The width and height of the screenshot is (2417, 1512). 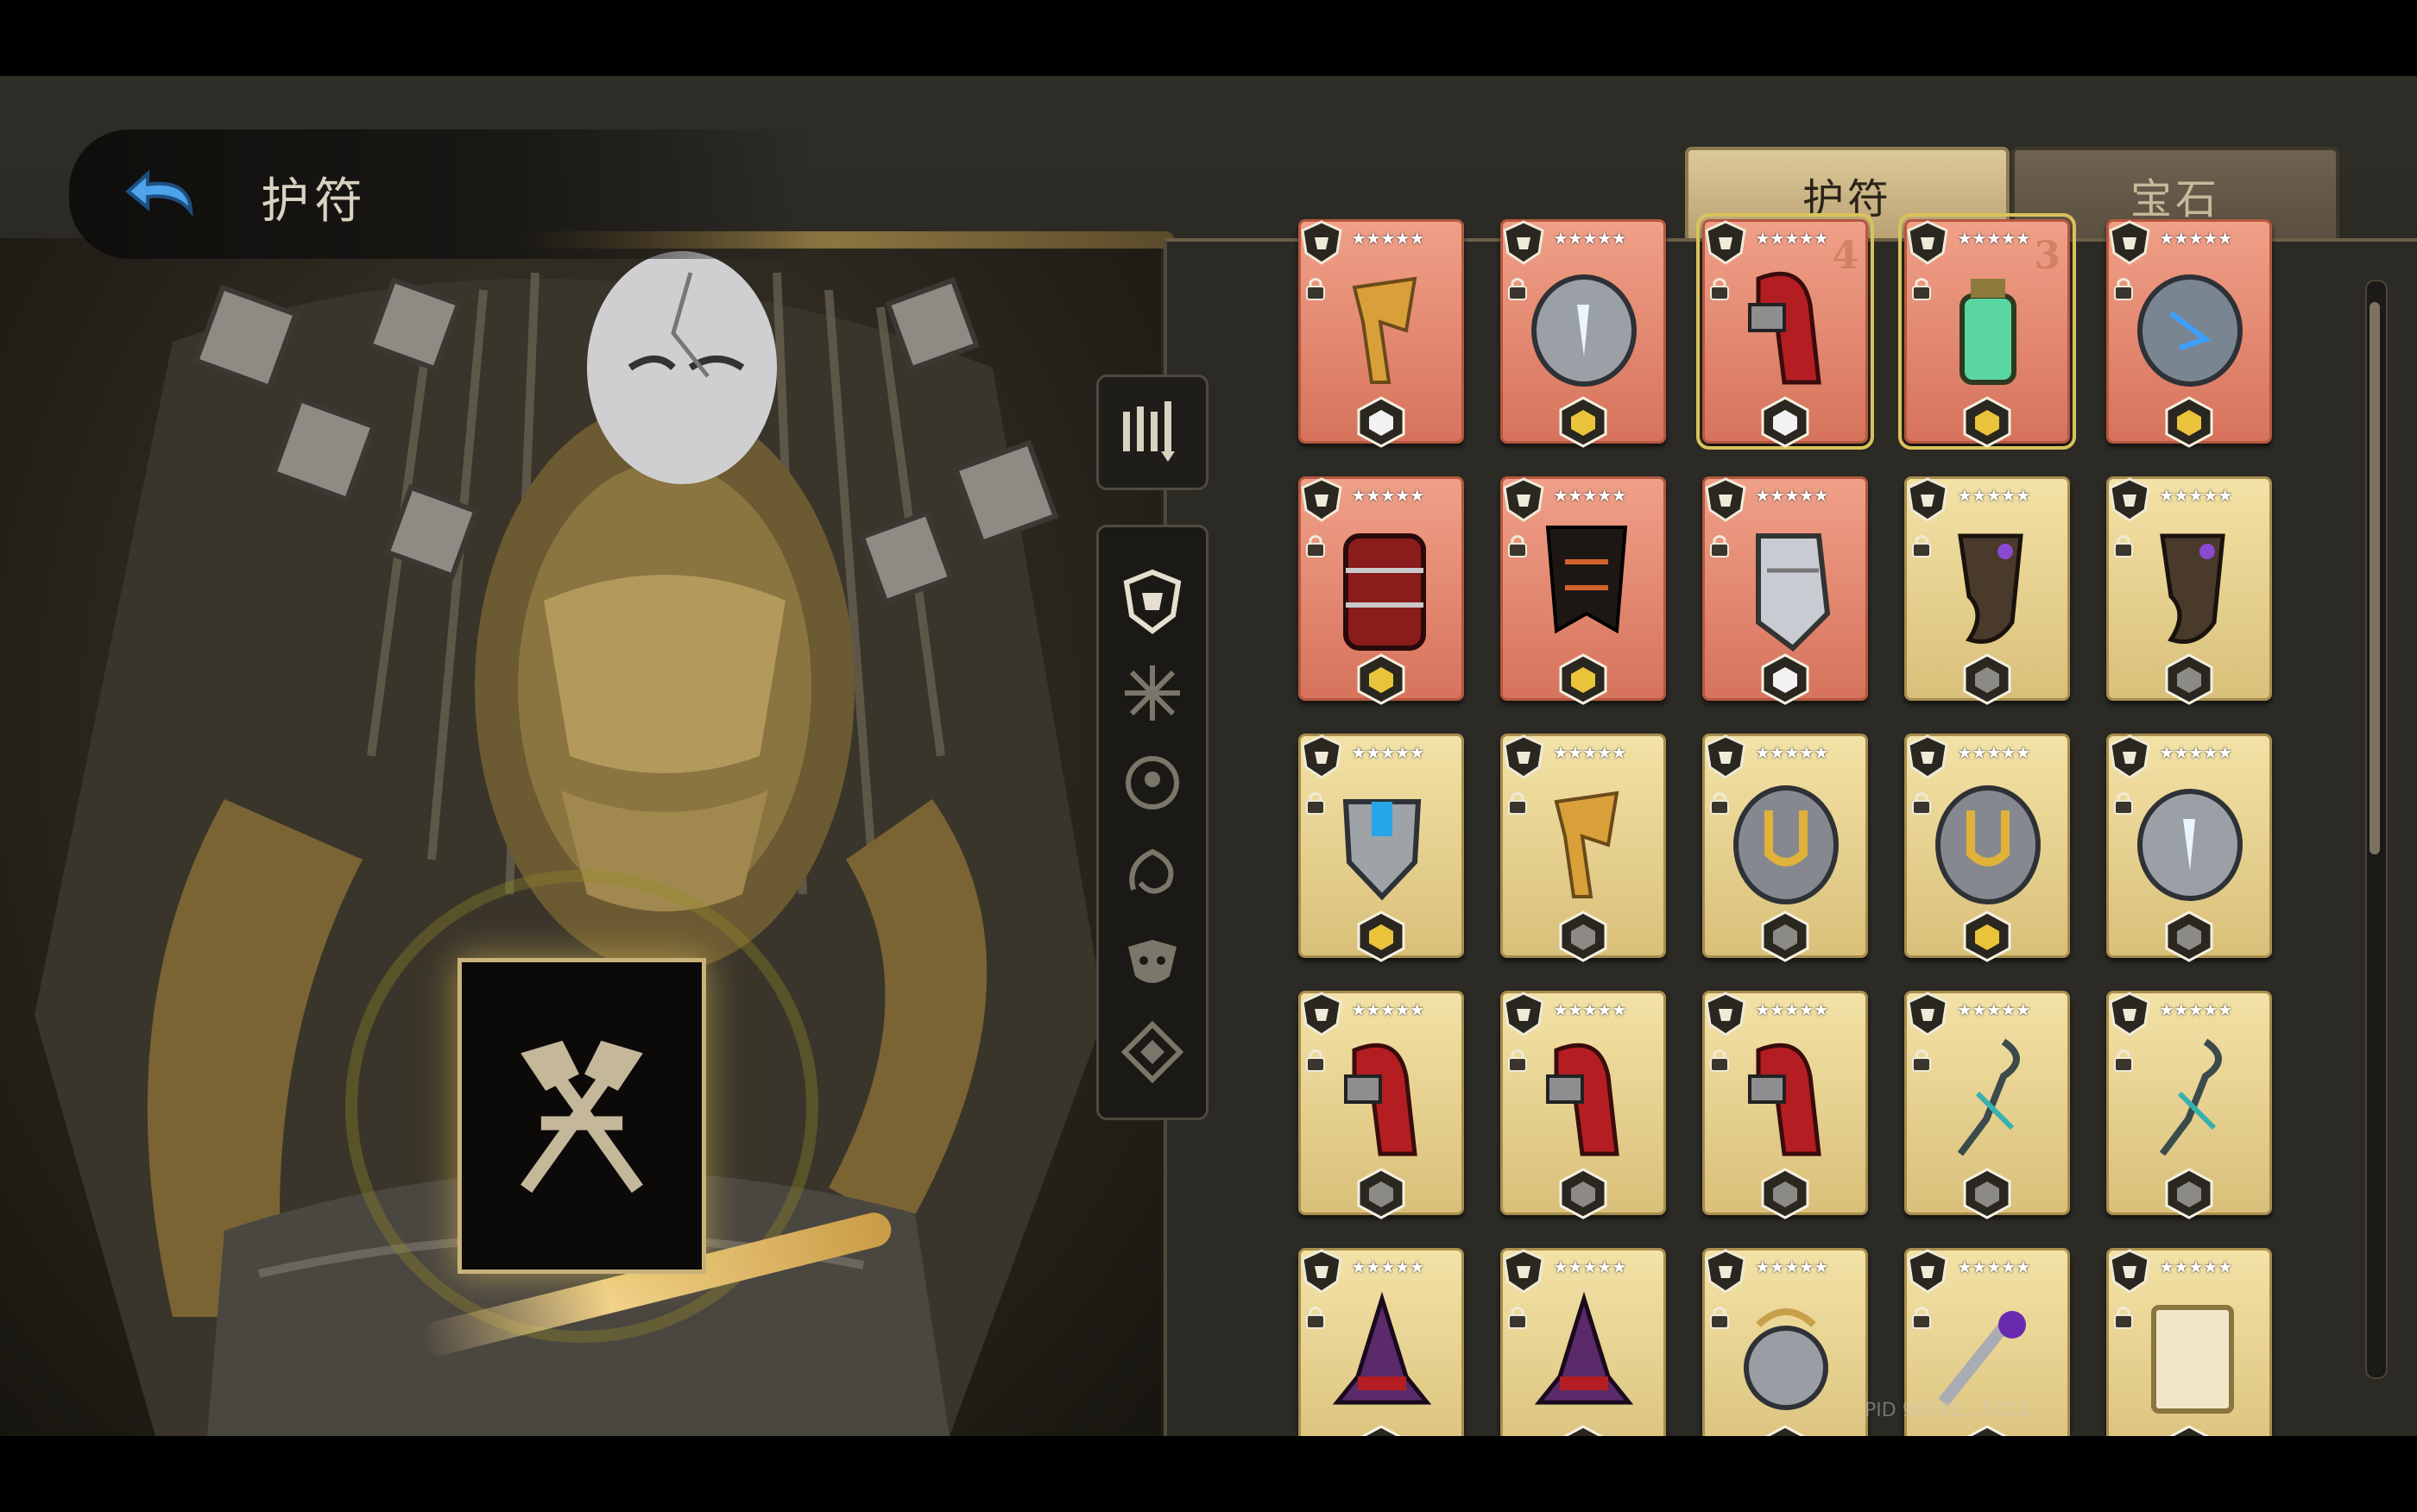 I want to click on letterbox-top, so click(x=1208, y=38).